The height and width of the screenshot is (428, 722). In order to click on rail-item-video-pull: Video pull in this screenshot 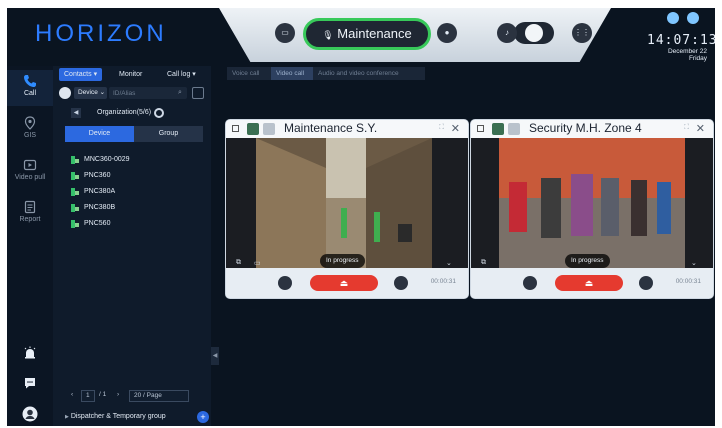, I will do `click(30, 172)`.